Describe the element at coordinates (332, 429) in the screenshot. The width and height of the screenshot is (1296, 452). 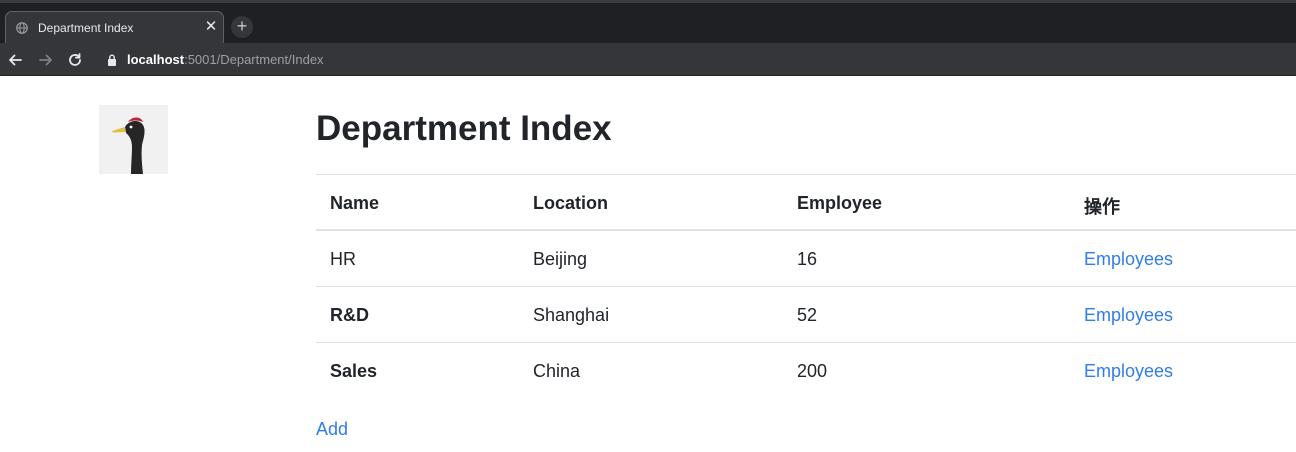
I see `add-department-link: Add` at that location.